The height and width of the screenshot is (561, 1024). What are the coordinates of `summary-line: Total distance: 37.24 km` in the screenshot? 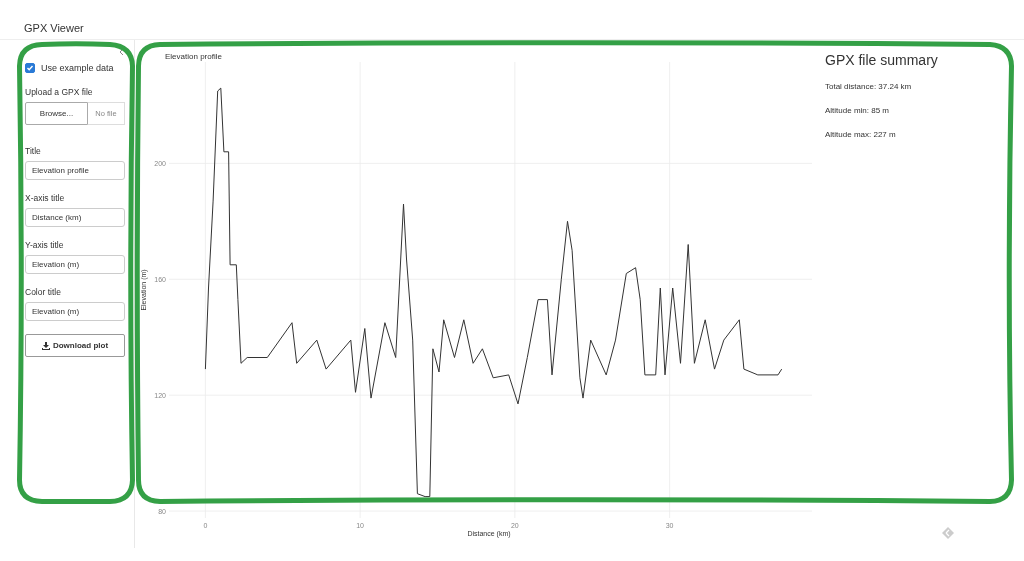 It's located at (869, 86).